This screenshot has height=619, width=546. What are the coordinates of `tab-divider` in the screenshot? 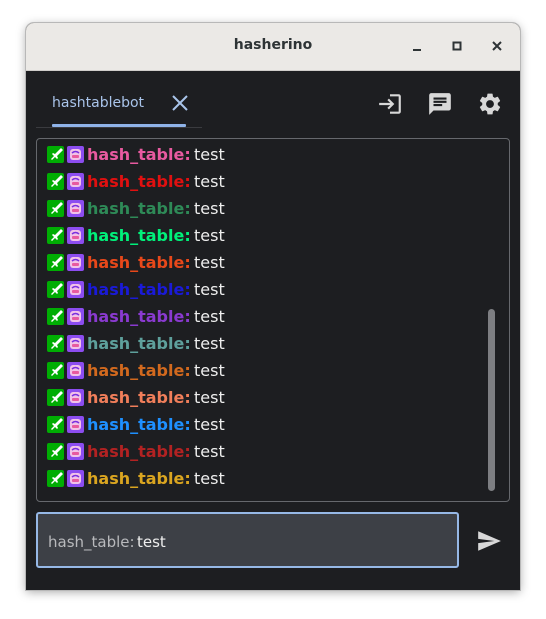 It's located at (119, 127).